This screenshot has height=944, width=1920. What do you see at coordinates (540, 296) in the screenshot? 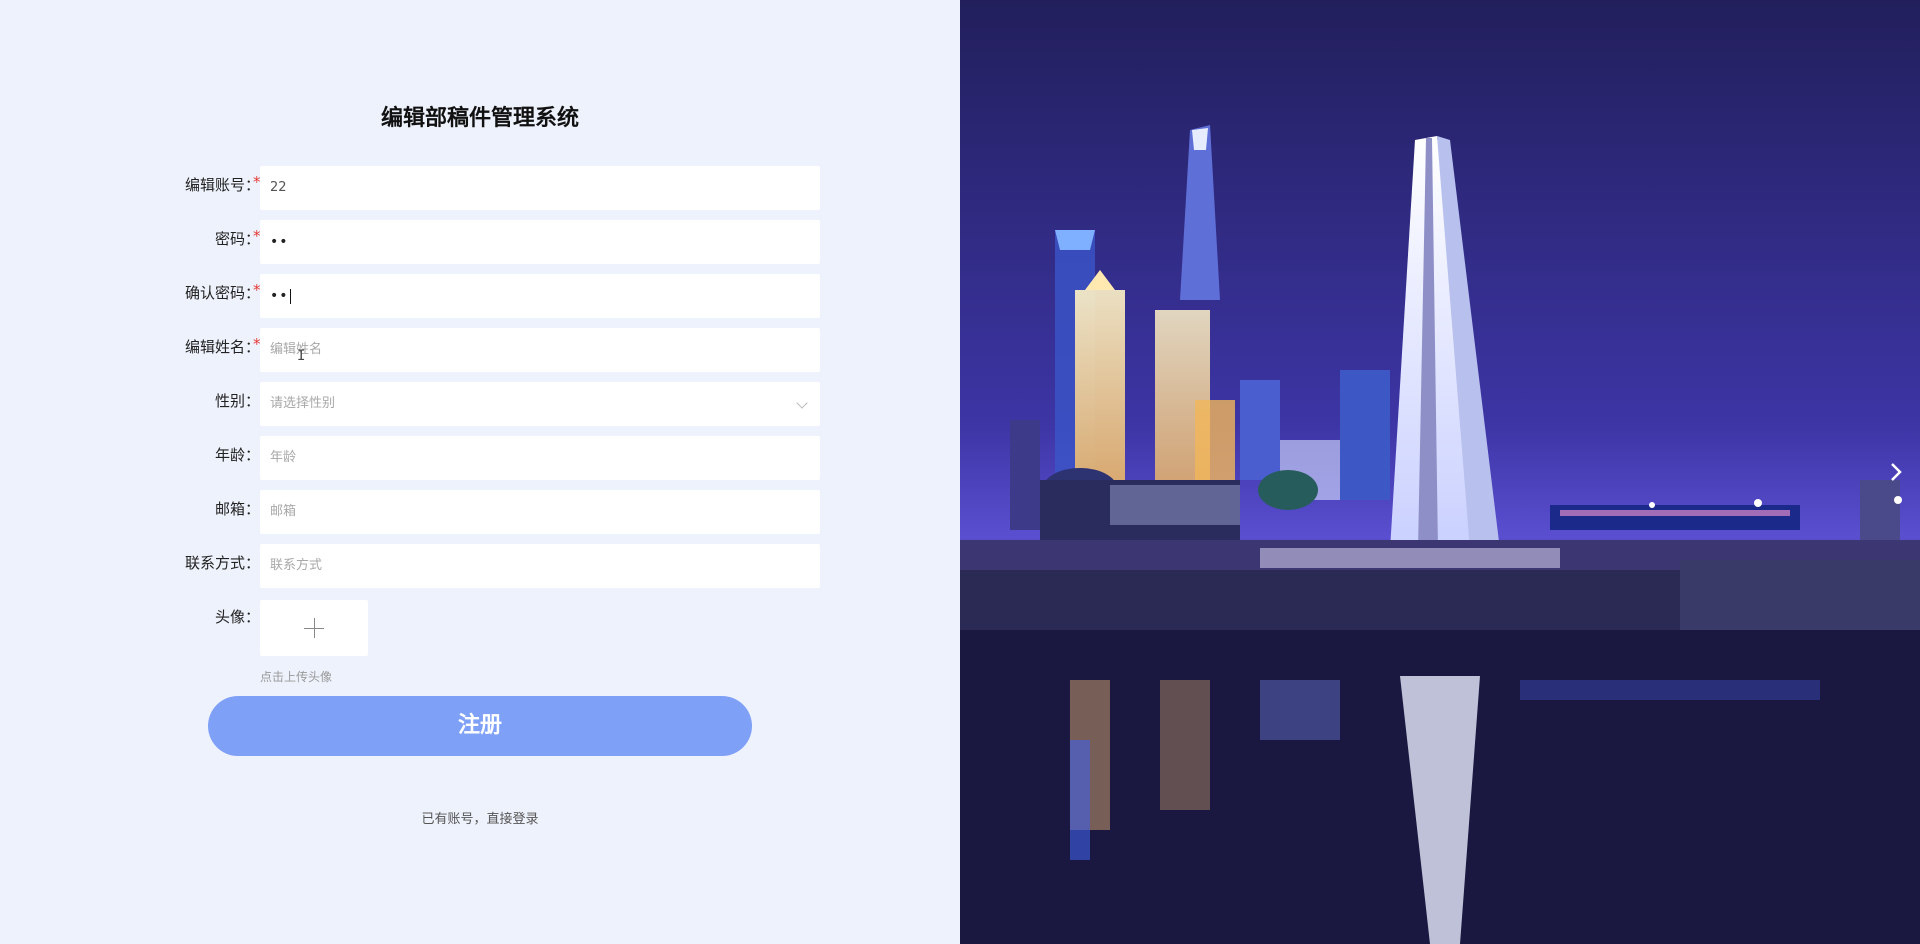
I see `confirm-password-input: ••` at bounding box center [540, 296].